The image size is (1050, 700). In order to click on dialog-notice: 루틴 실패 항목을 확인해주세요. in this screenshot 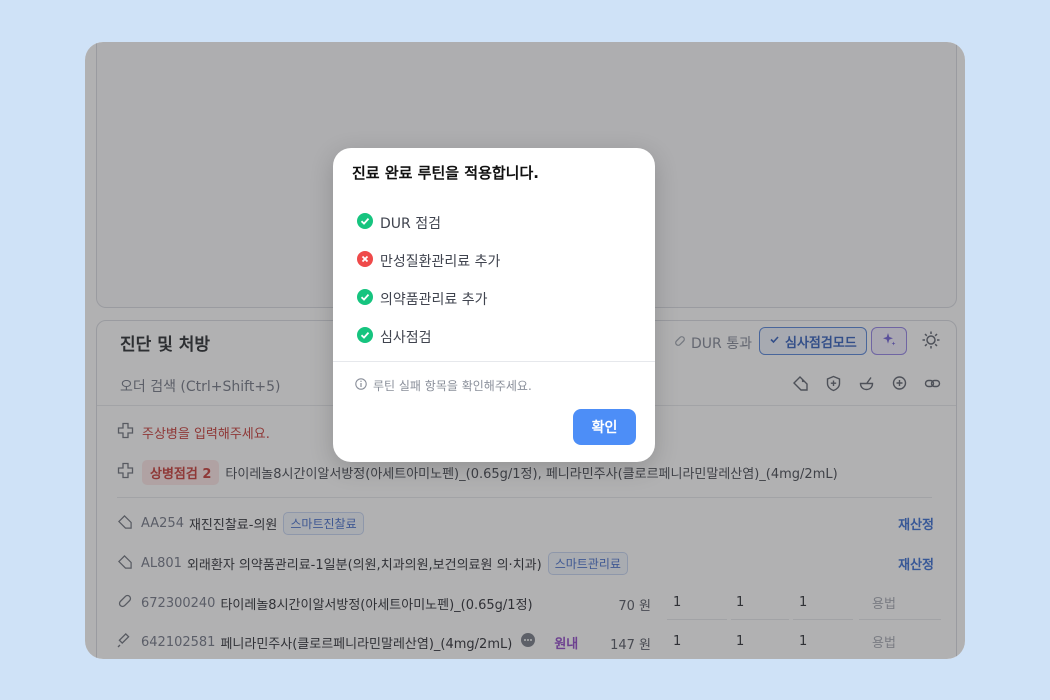, I will do `click(443, 385)`.